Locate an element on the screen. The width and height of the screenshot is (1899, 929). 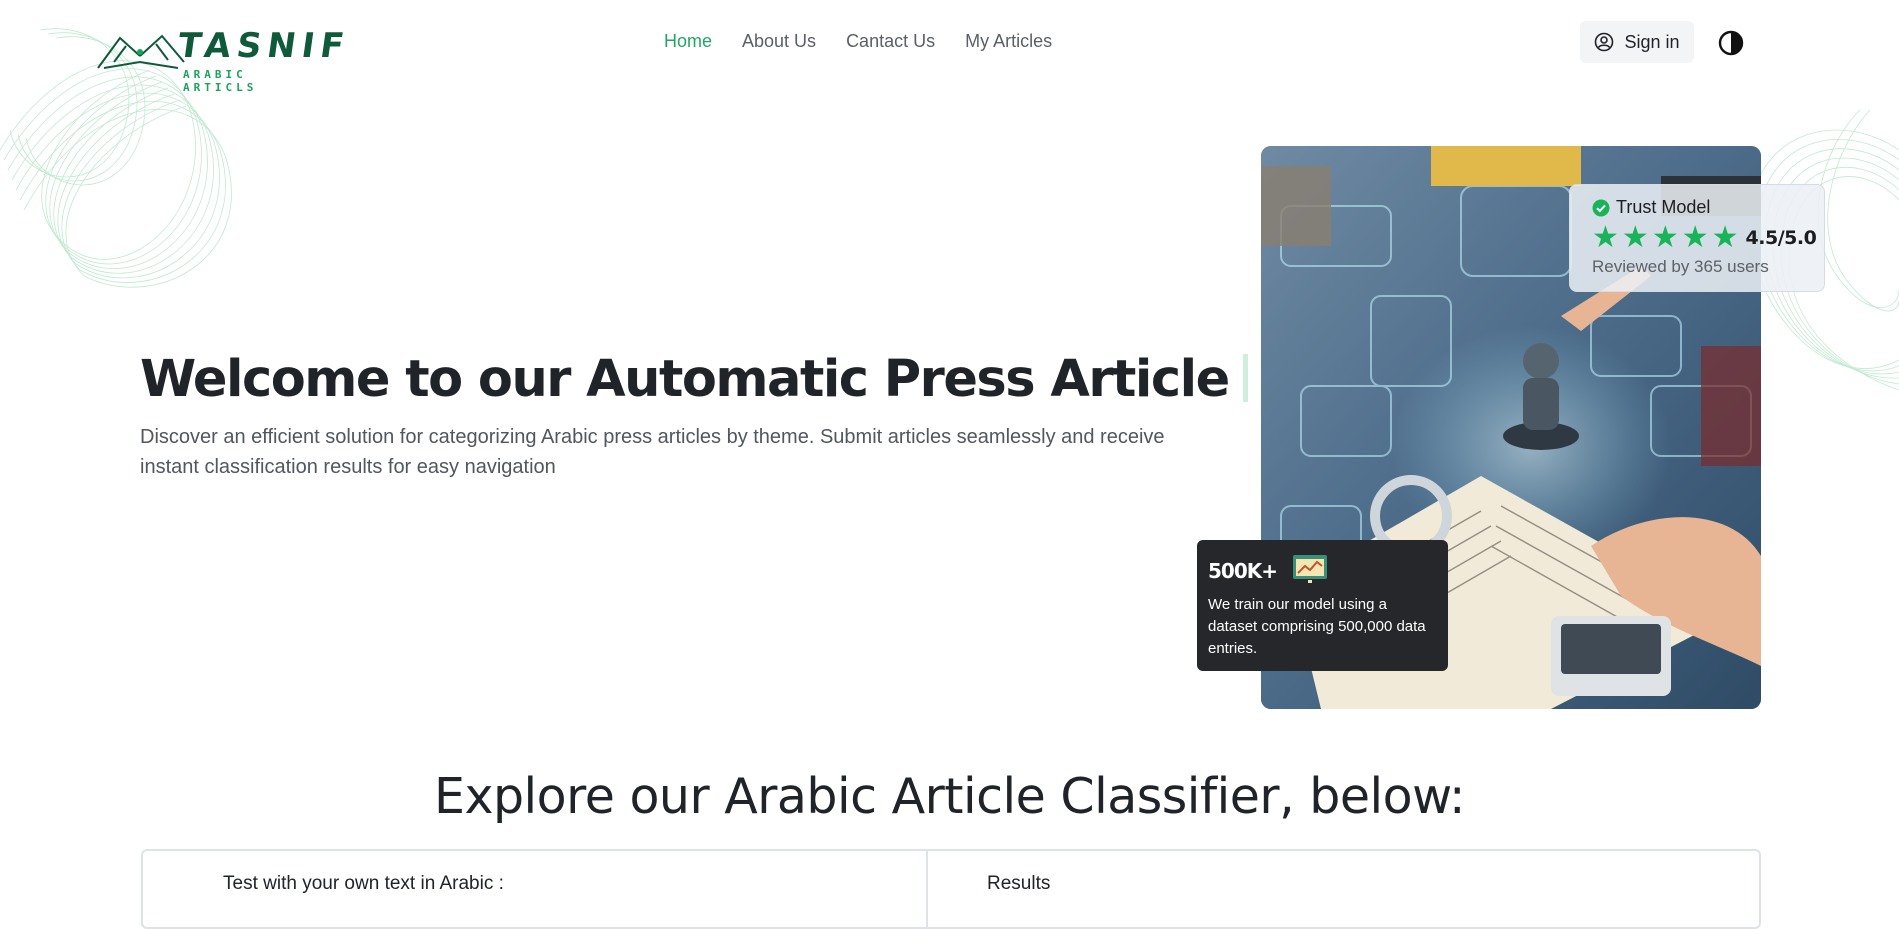
stat-value: 500K+ is located at coordinates (1243, 571).